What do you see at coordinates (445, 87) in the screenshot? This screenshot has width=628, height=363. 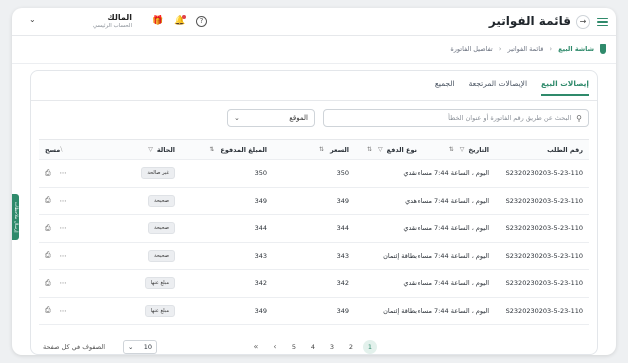 I see `tab-all: الجميع` at bounding box center [445, 87].